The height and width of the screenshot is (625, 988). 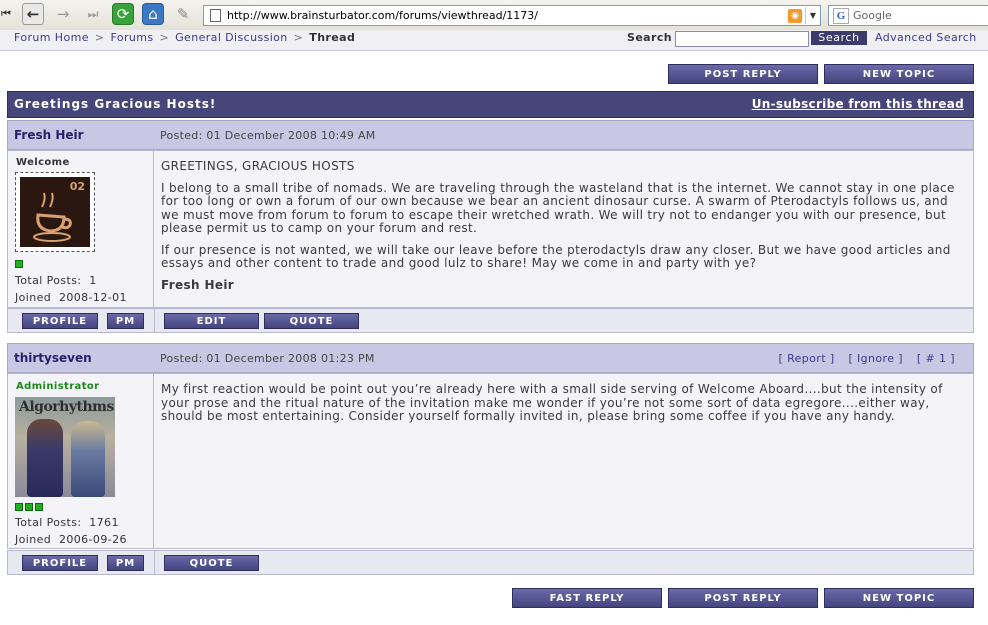 I want to click on fast-reply-button: FAST REPLY, so click(x=587, y=598).